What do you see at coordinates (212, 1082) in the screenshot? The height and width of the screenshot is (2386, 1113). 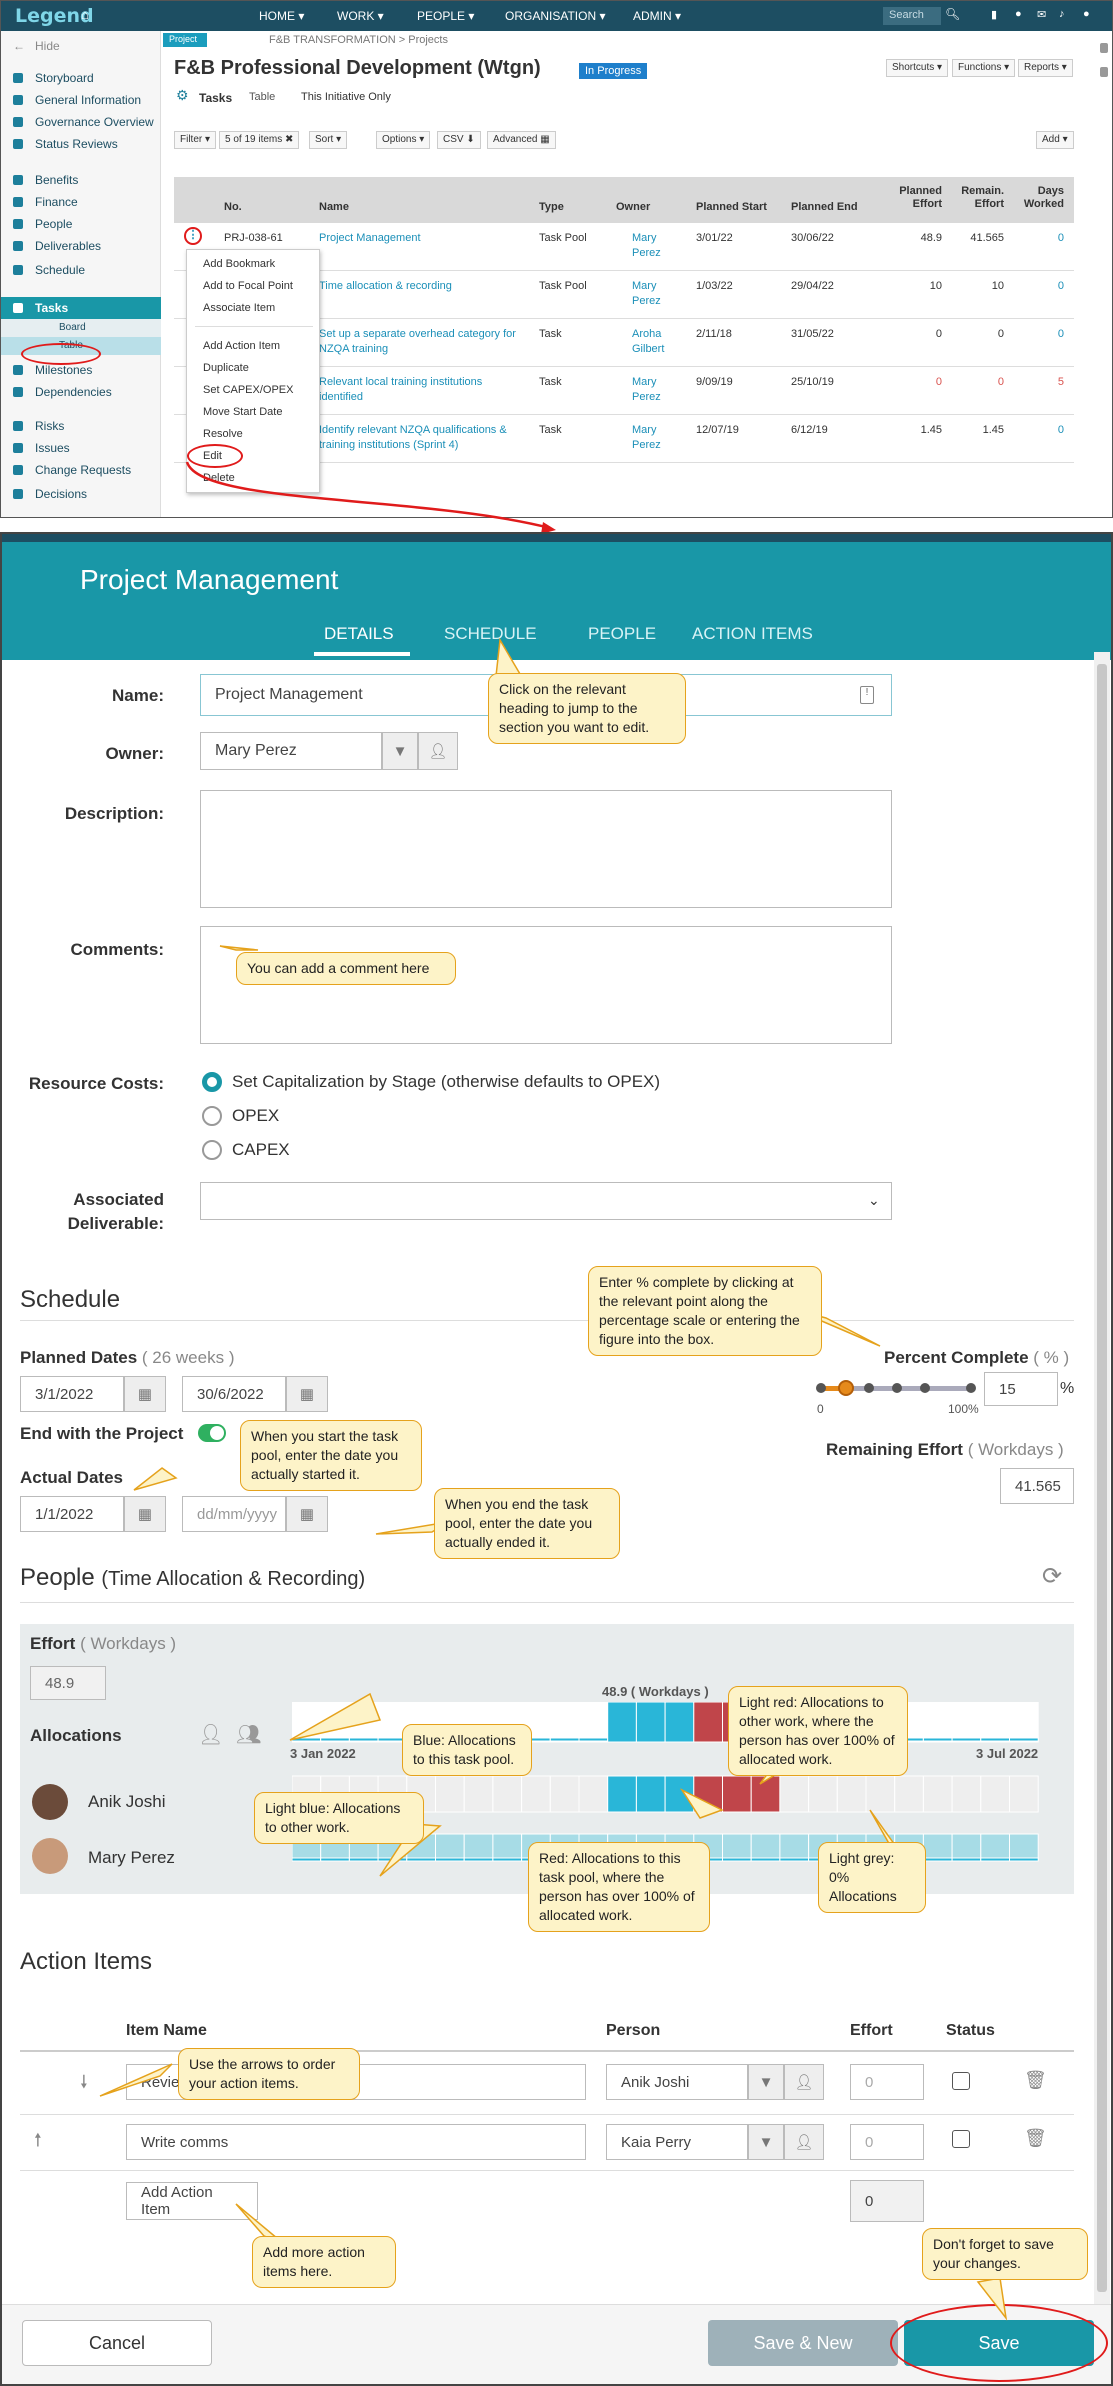 I see `radio-capitalization` at bounding box center [212, 1082].